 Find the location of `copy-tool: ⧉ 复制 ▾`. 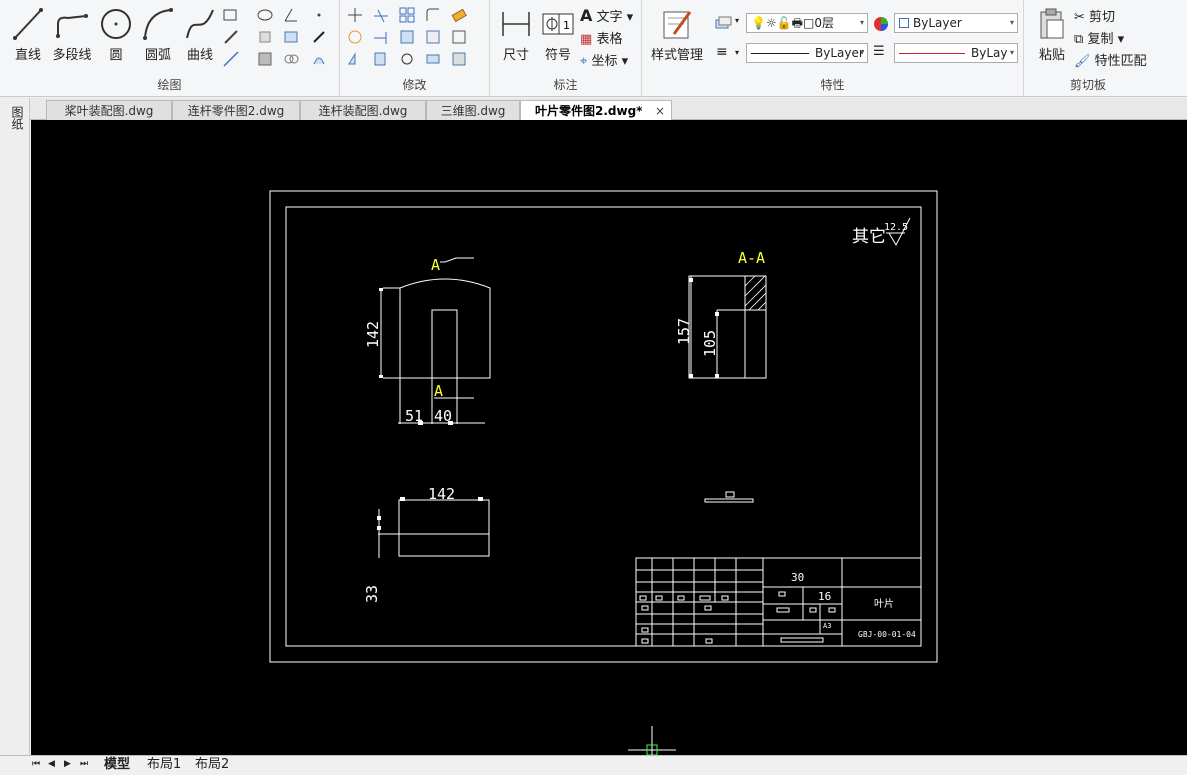

copy-tool: ⧉ 复制 ▾ is located at coordinates (1099, 37).